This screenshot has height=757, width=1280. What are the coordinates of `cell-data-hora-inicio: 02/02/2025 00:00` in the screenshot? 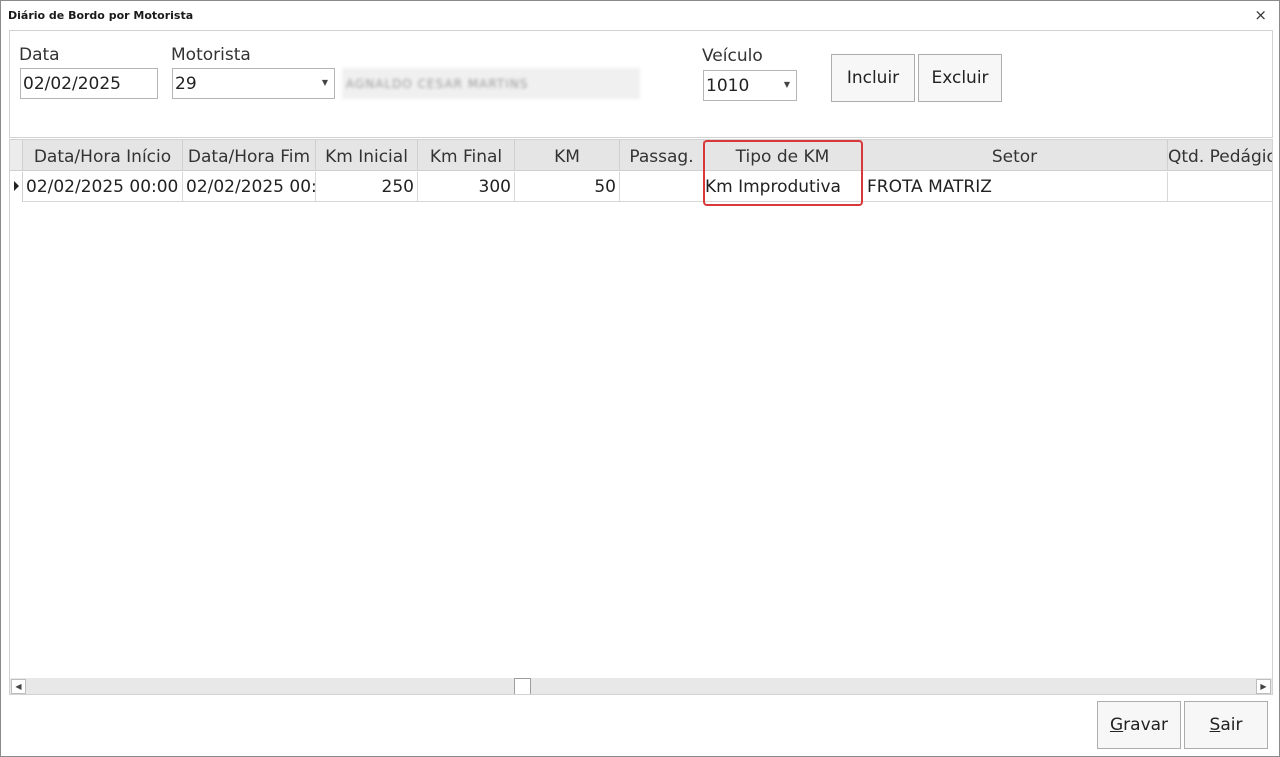 It's located at (103, 187).